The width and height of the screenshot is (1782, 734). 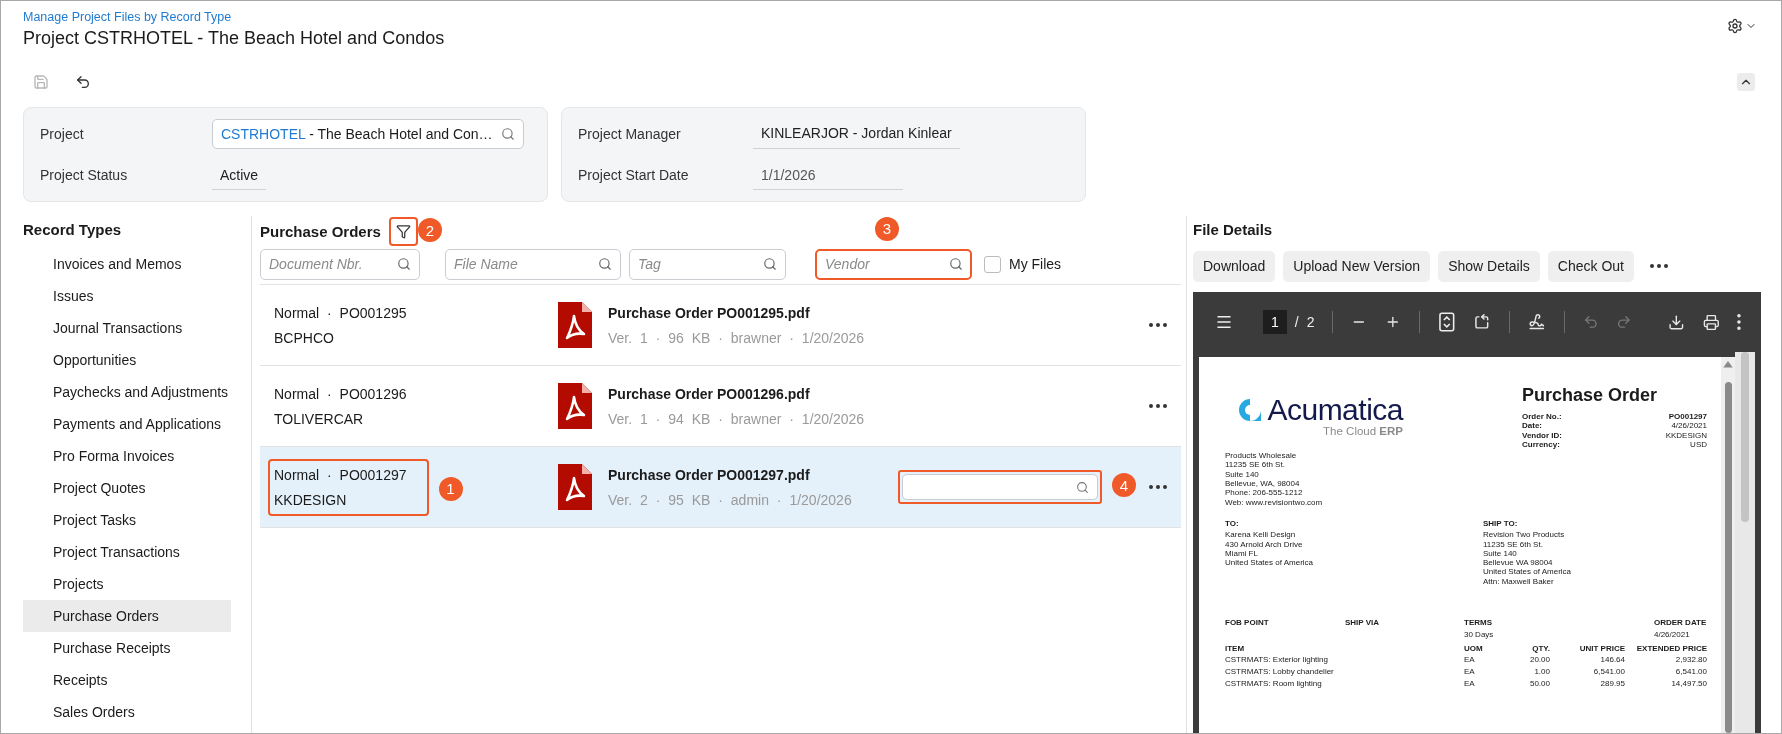 I want to click on vendor-name: TOLIVERCAR, so click(x=319, y=418).